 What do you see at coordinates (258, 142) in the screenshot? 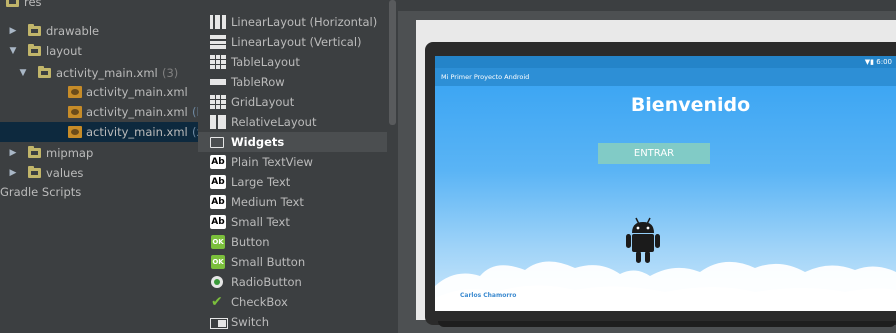
I see `palette-item-label: Widgets` at bounding box center [258, 142].